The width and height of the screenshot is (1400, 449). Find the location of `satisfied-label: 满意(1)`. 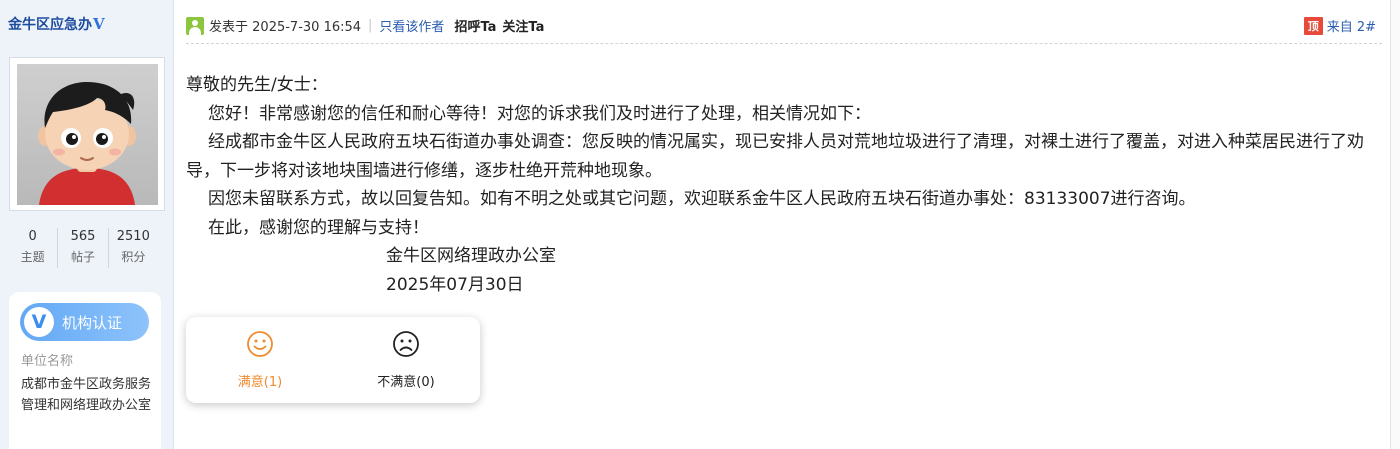

satisfied-label: 满意(1) is located at coordinates (260, 382).